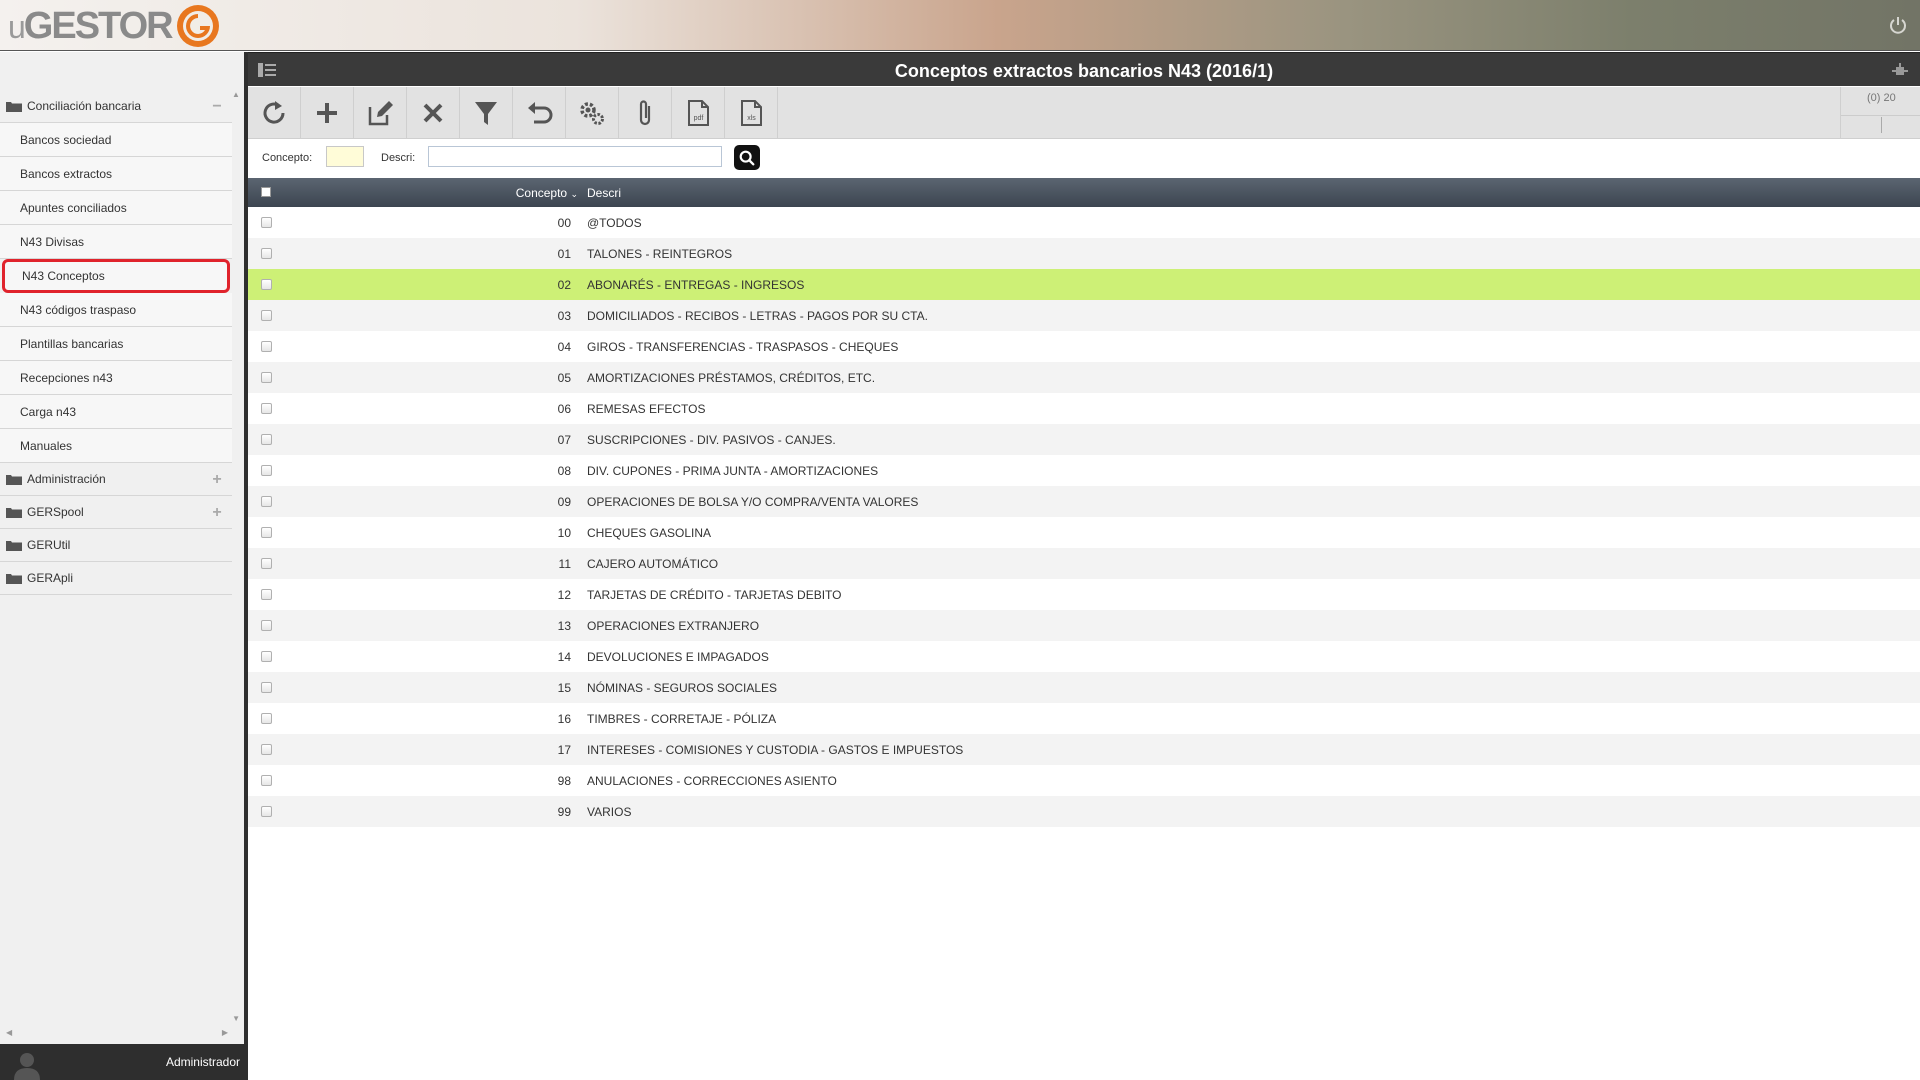 This screenshot has width=1920, height=1080. What do you see at coordinates (1084, 718) in the screenshot?
I see `table-row: 16 TIMBRES - CORRETAJE - PÓLIZA` at bounding box center [1084, 718].